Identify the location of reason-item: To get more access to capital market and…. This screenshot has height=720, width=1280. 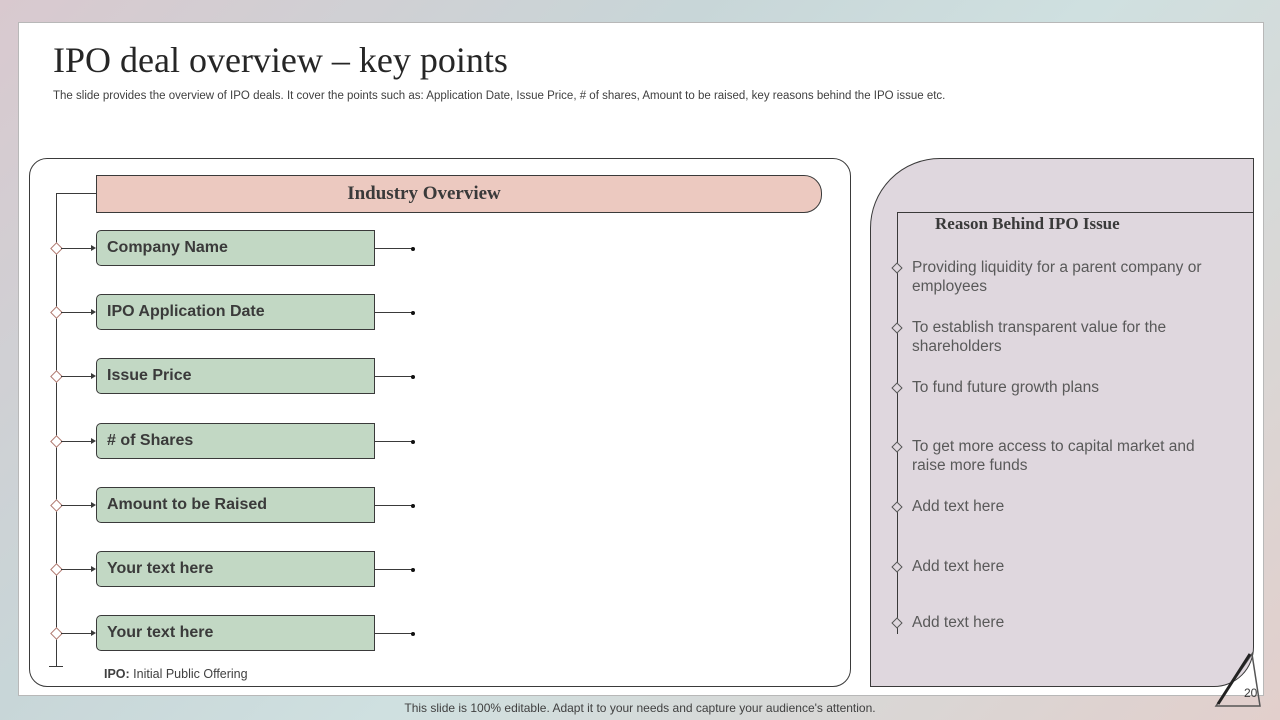
(1053, 456).